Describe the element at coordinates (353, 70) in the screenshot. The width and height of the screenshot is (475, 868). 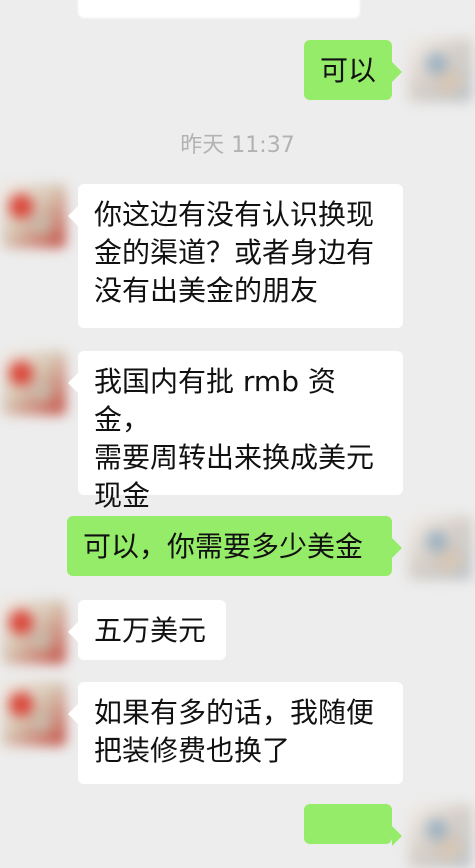
I see `outgoing-message-1: 可以` at that location.